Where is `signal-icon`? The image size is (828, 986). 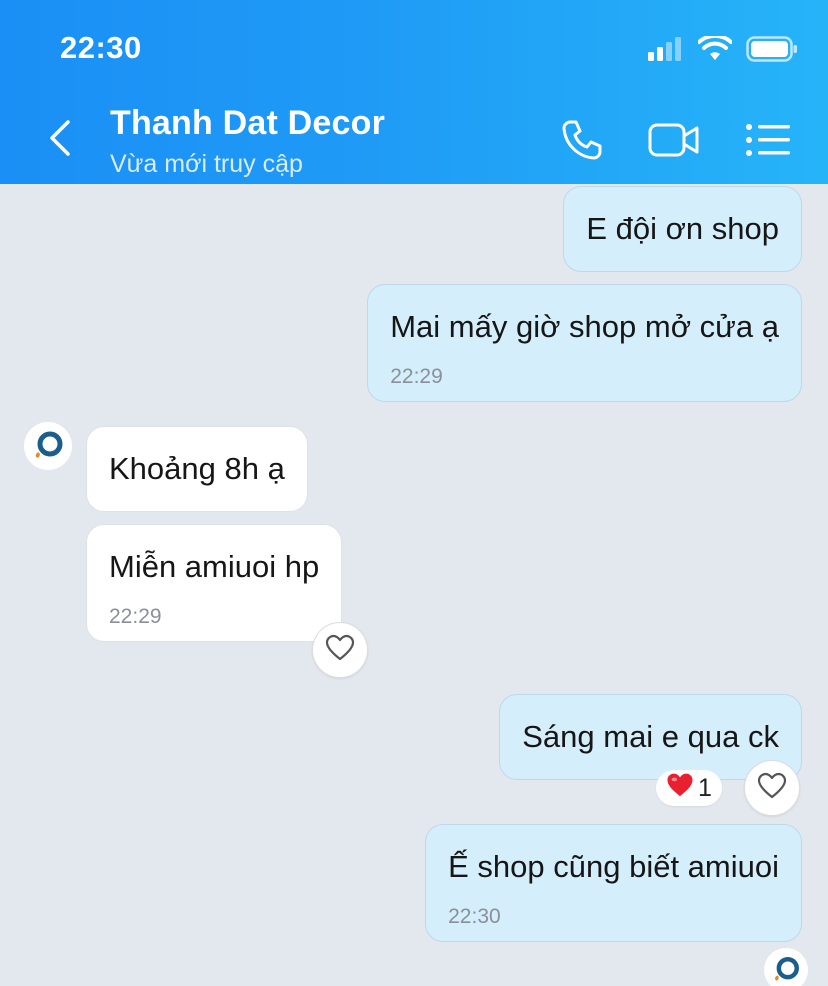
signal-icon is located at coordinates (666, 51).